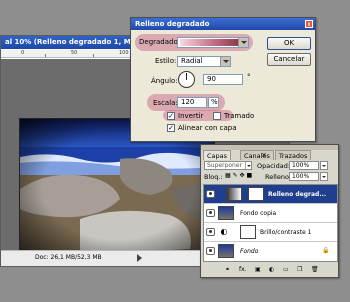 Image resolution: width=350 pixels, height=302 pixels. I want to click on fill-arrow, so click(324, 176).